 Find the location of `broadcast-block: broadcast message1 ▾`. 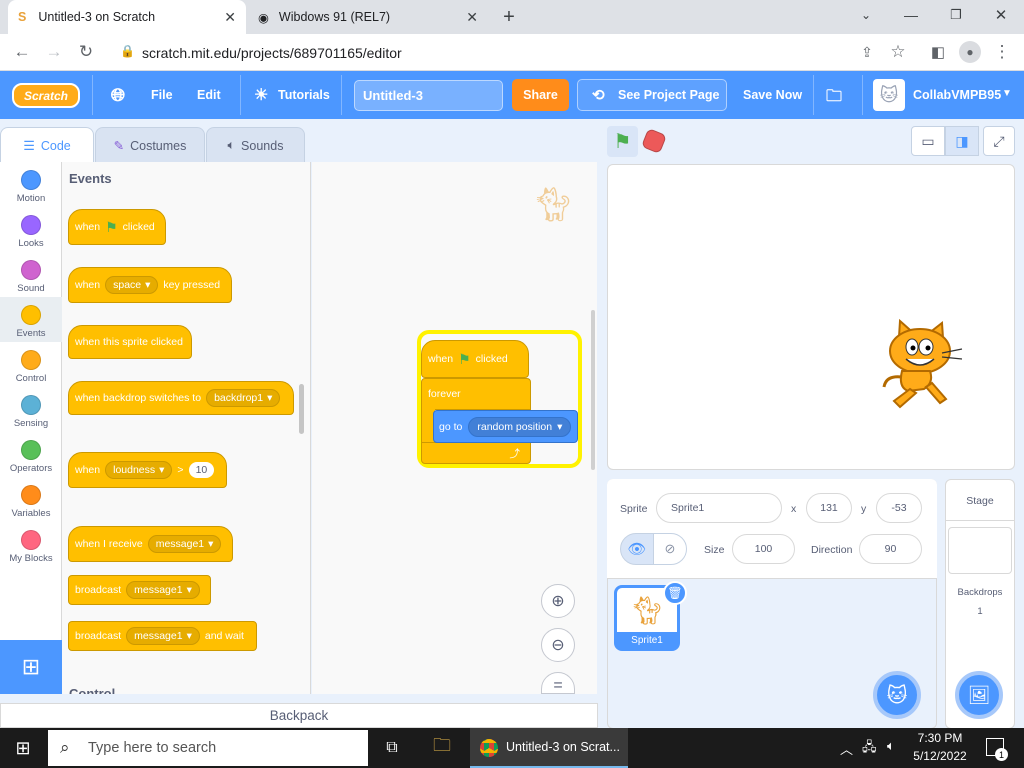

broadcast-block: broadcast message1 ▾ is located at coordinates (139, 590).